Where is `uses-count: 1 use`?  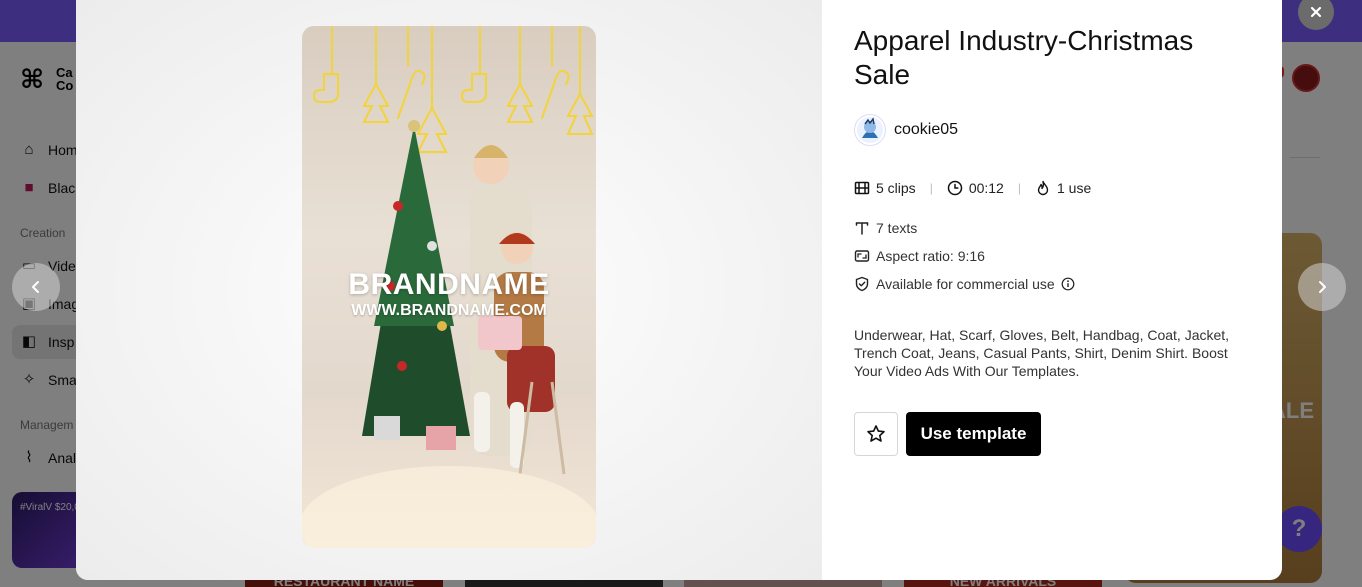 uses-count: 1 use is located at coordinates (1074, 188).